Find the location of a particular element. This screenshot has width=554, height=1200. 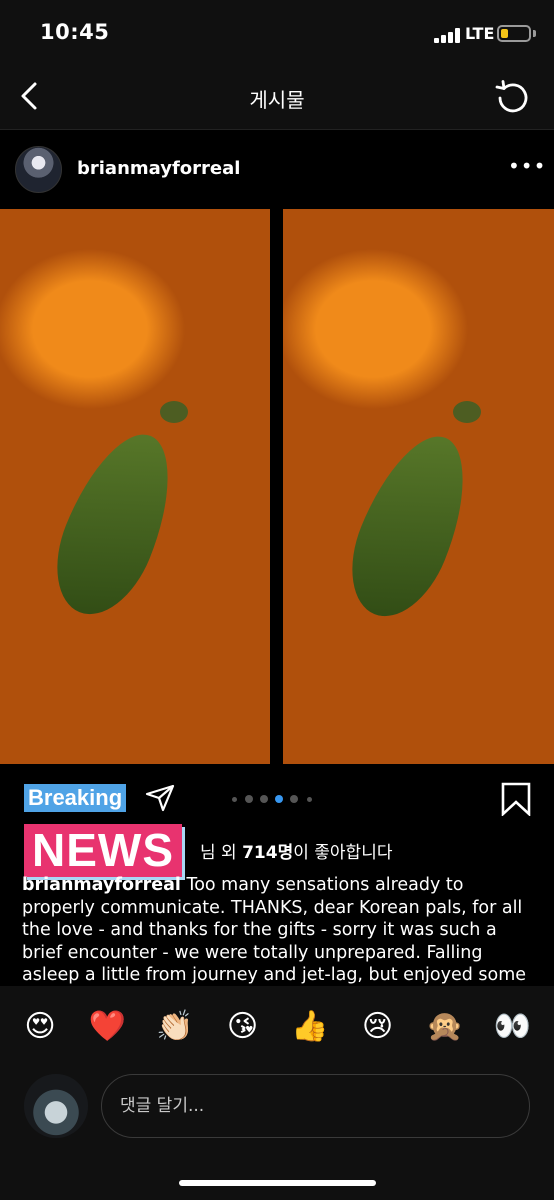

nav-header: 게시물 is located at coordinates (277, 98).